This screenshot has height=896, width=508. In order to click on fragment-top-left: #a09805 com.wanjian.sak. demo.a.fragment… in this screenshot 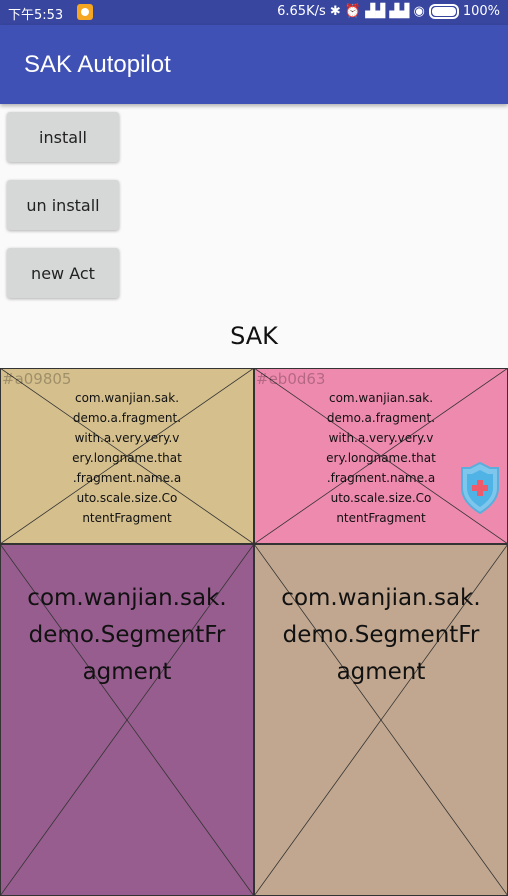, I will do `click(127, 456)`.